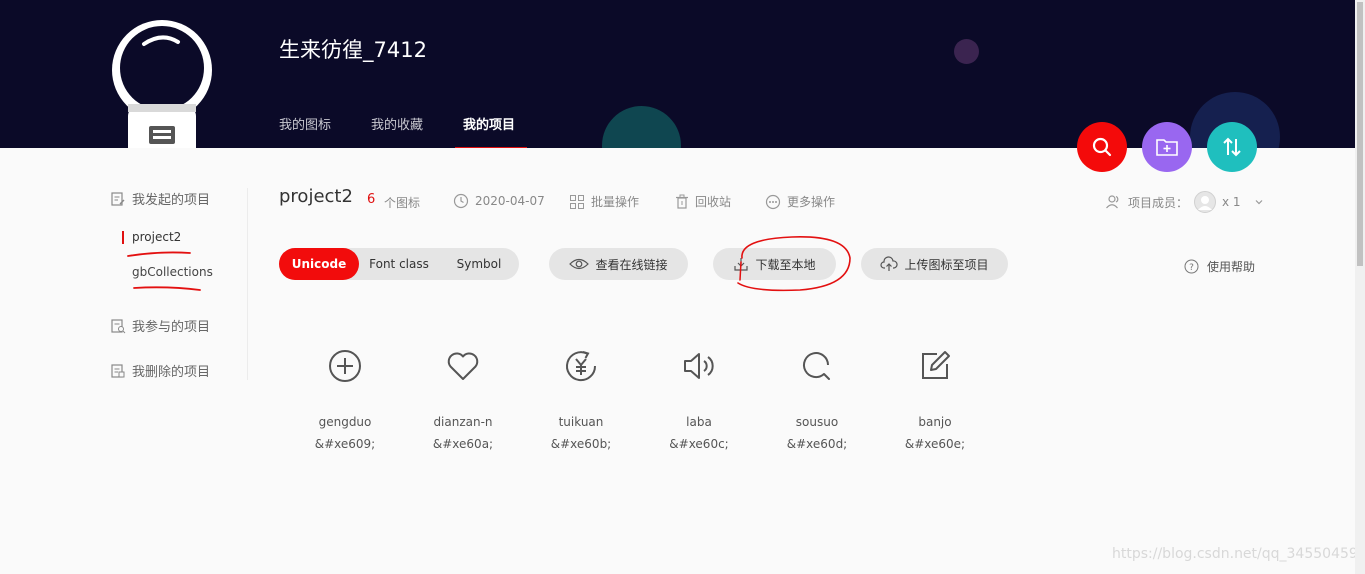 This screenshot has width=1365, height=574. Describe the element at coordinates (118, 198) in the screenshot. I see `document-edit-icon` at that location.